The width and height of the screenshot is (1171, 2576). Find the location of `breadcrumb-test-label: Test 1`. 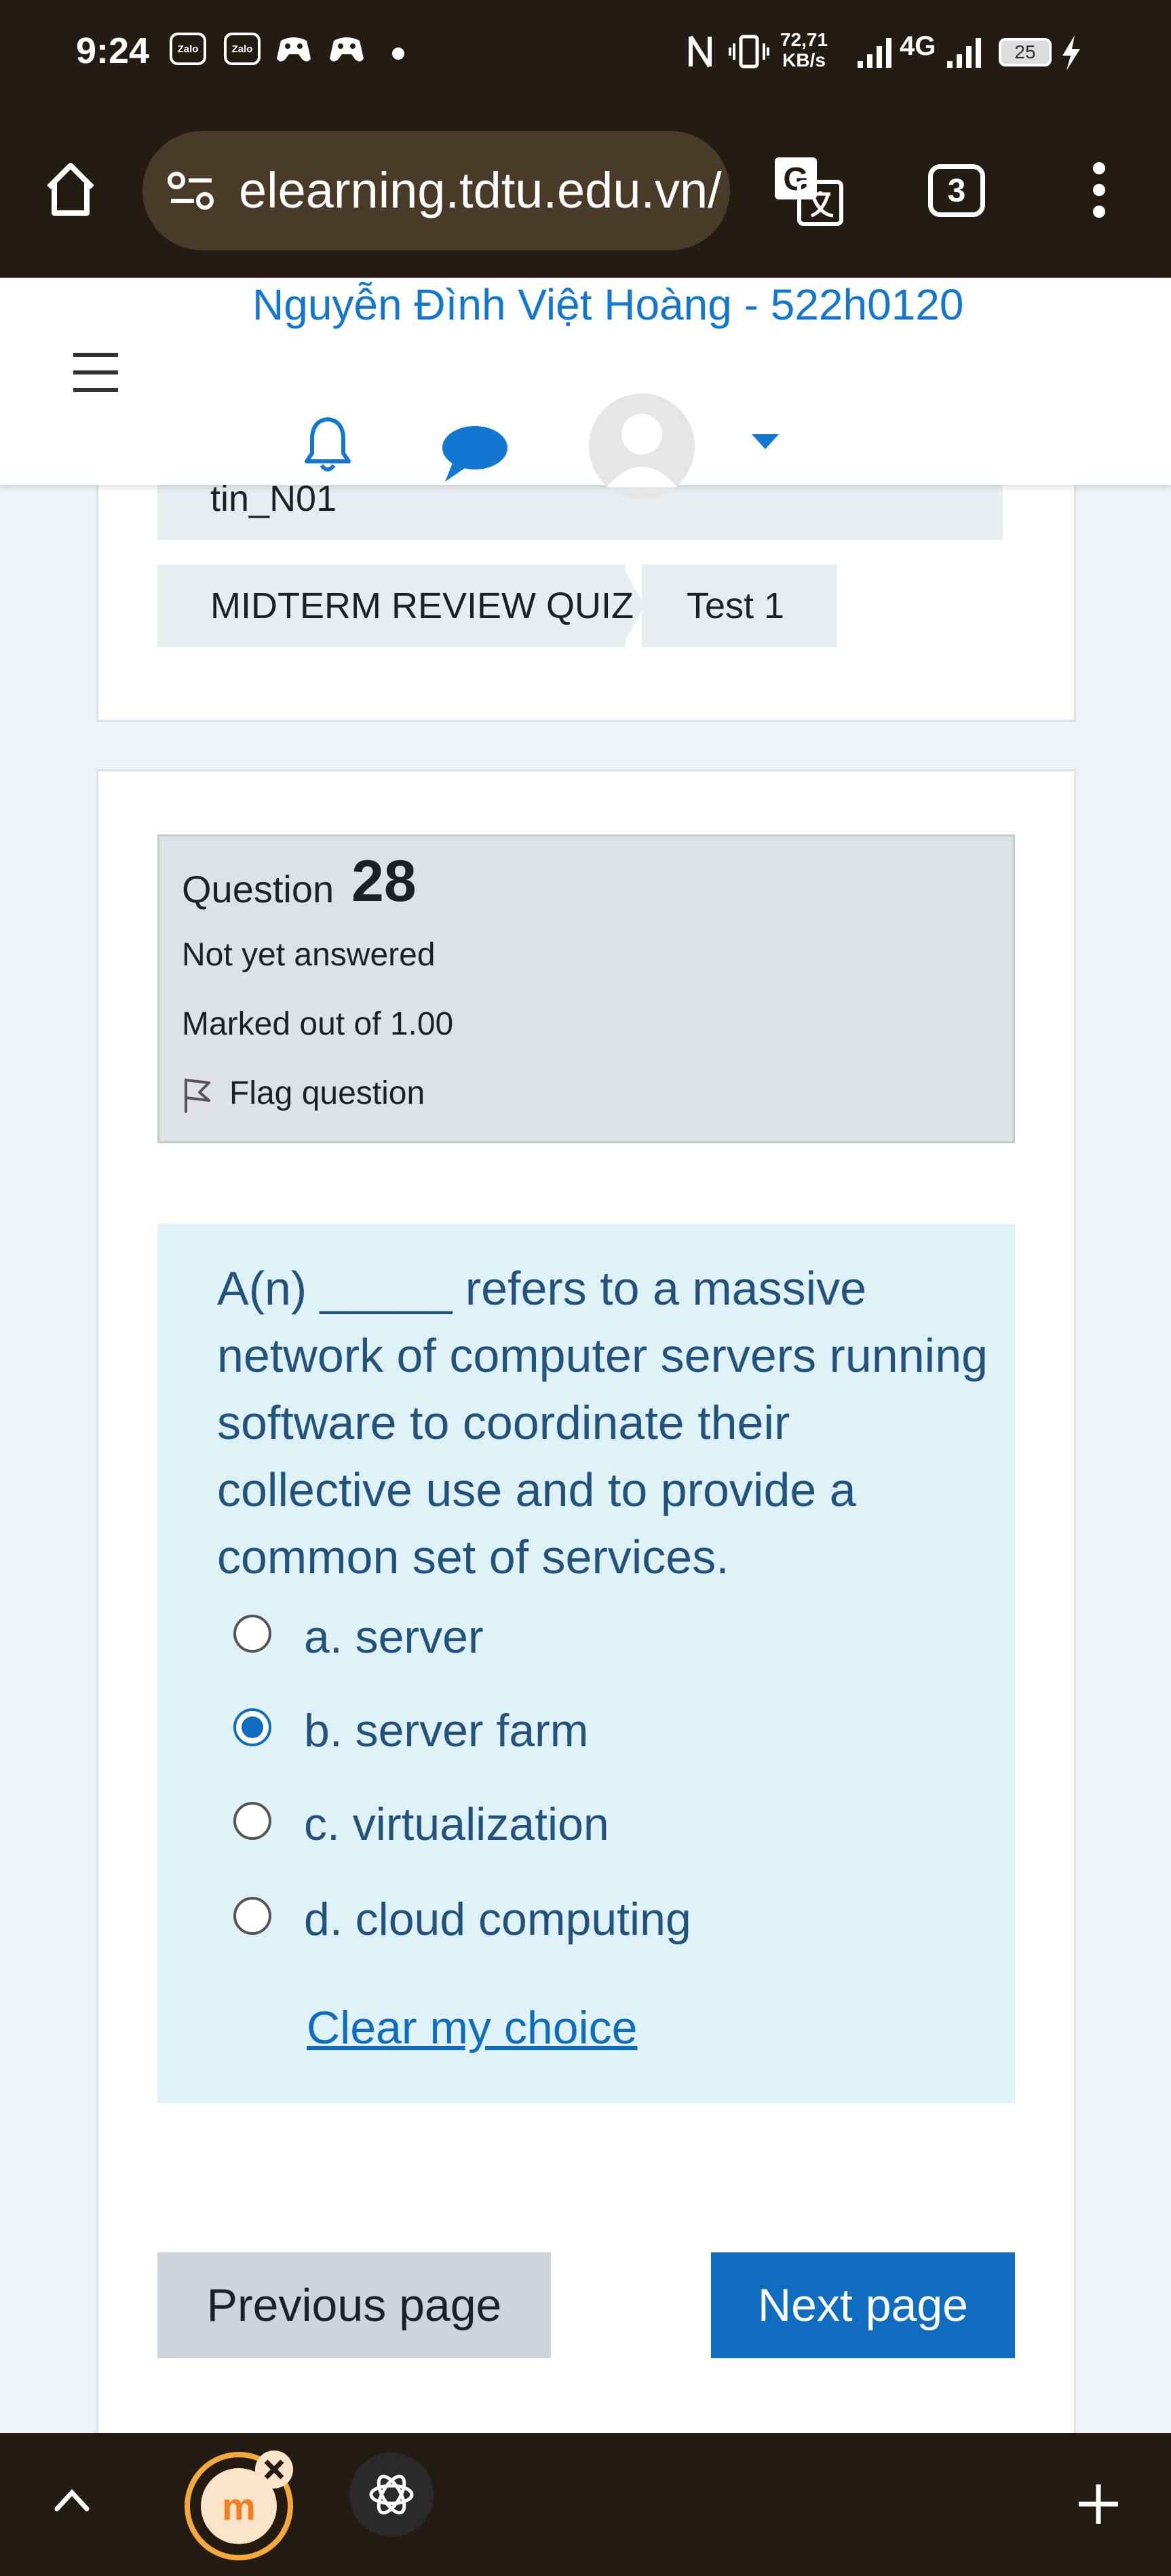

breadcrumb-test-label: Test 1 is located at coordinates (735, 606).